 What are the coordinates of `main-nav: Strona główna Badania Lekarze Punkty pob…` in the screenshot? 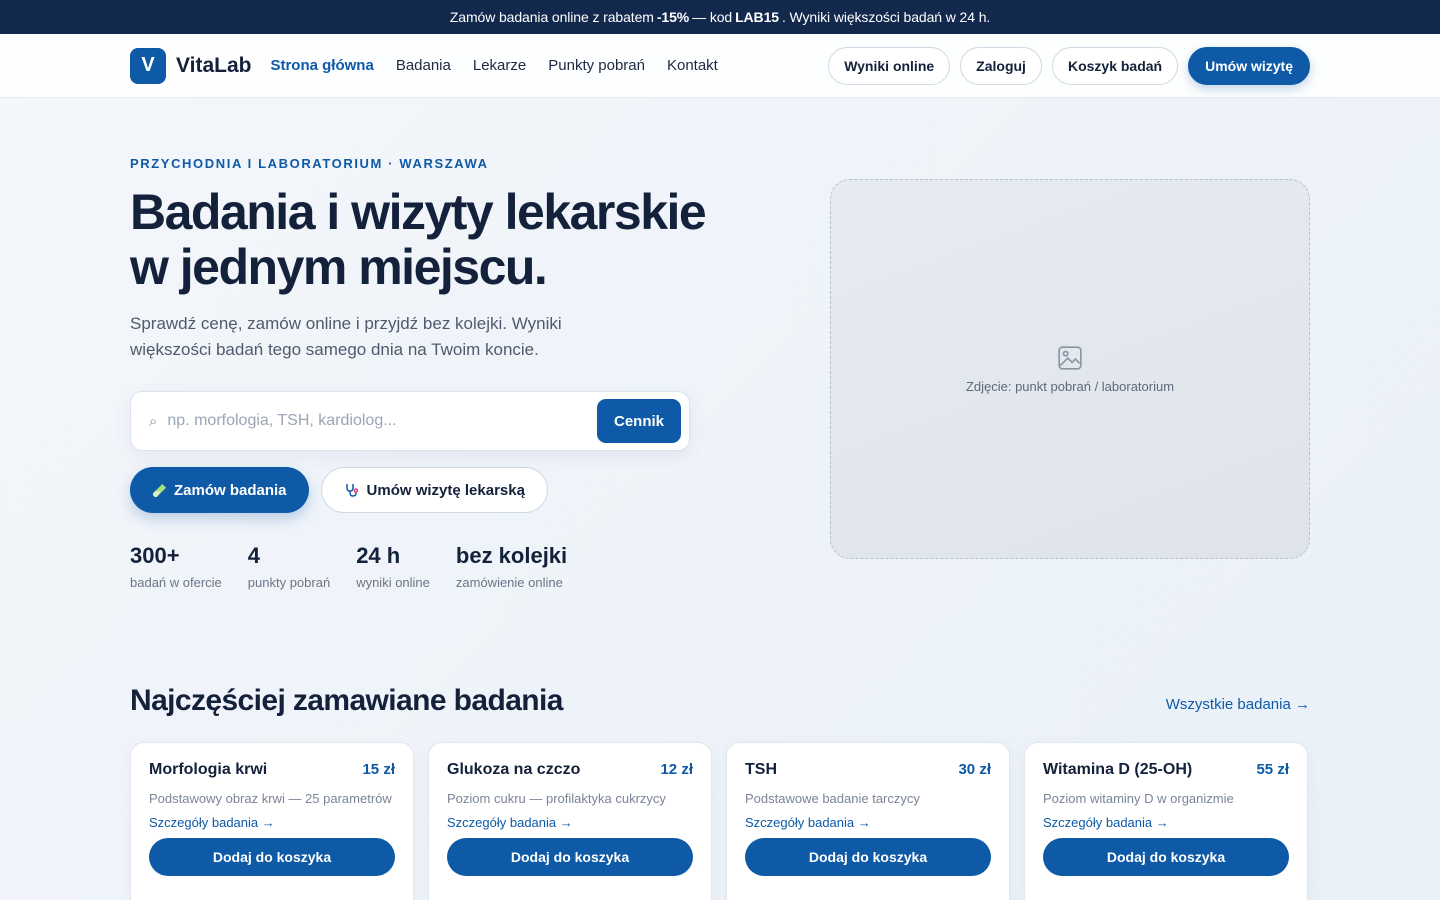 It's located at (493, 65).